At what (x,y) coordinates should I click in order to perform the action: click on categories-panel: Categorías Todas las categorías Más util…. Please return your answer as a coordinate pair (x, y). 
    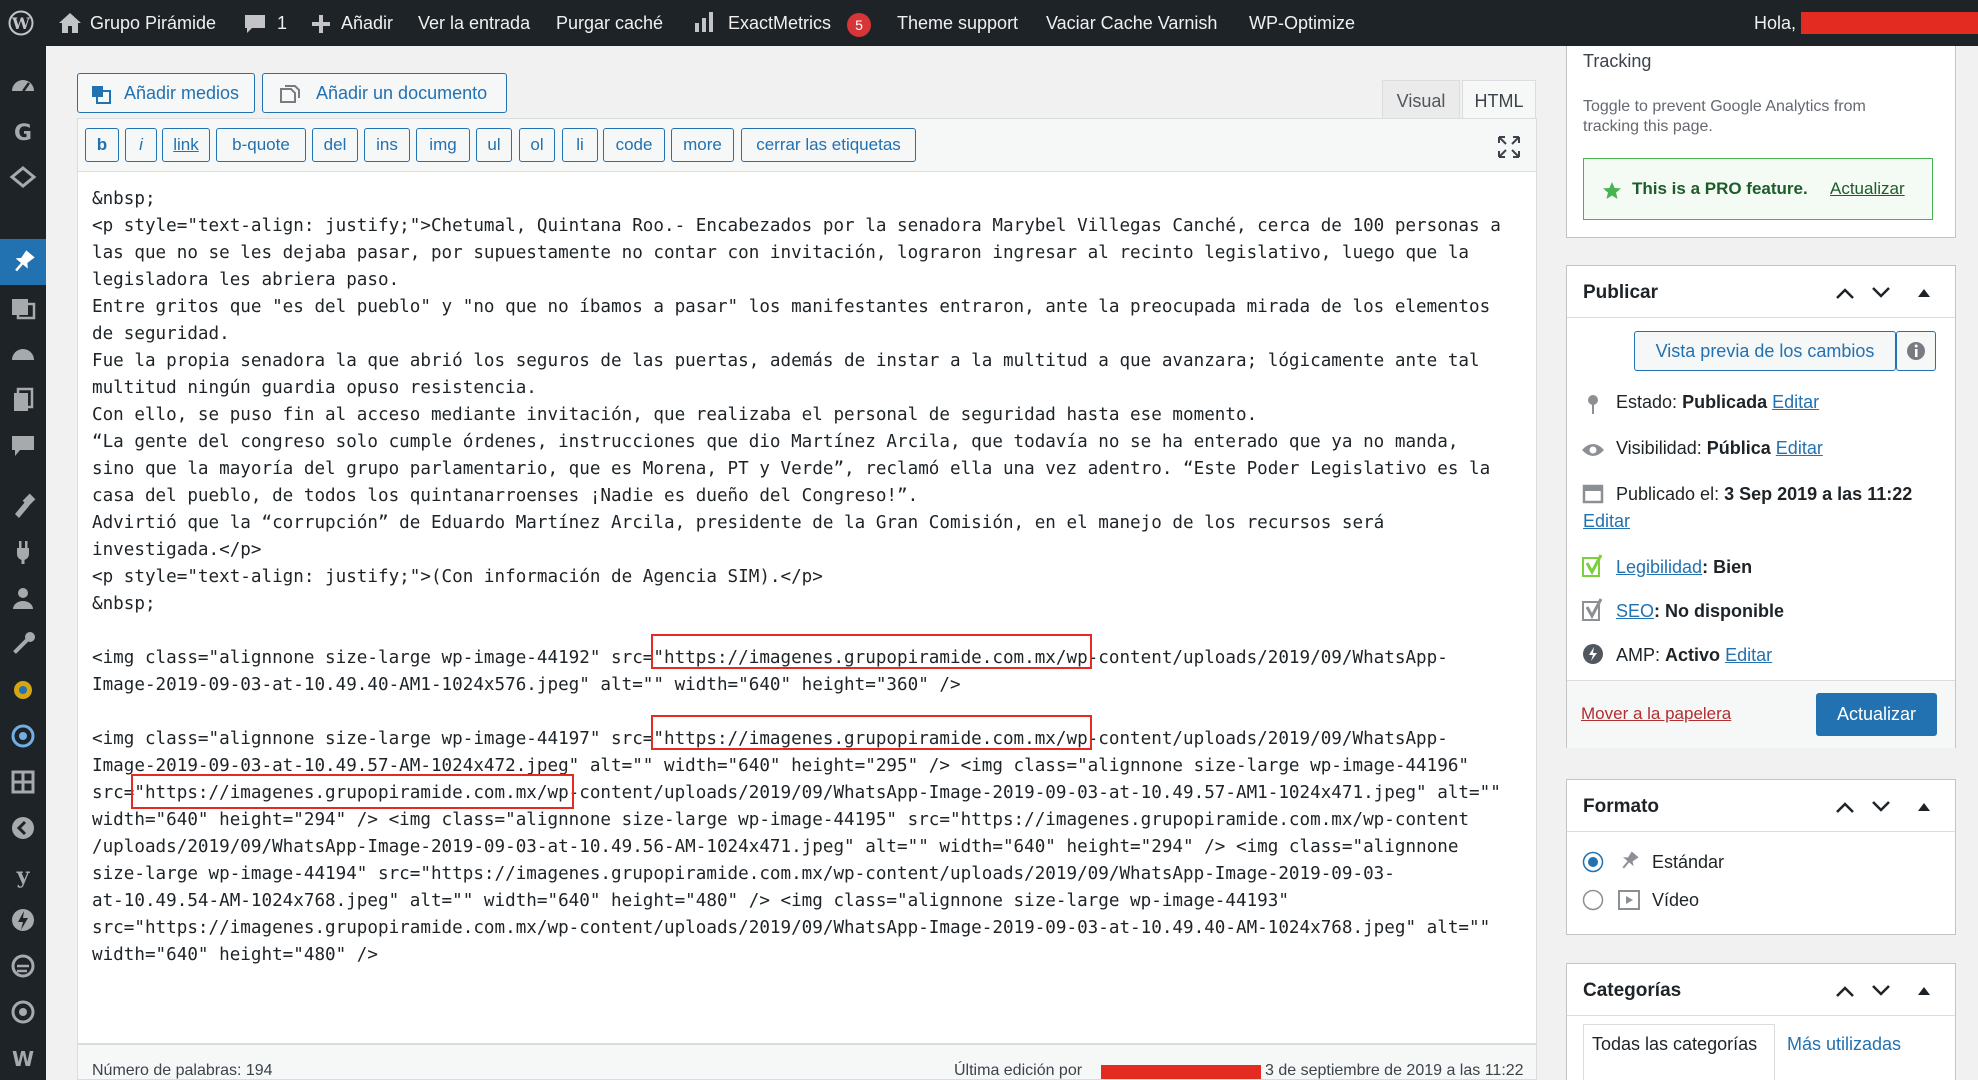
    Looking at the image, I should click on (1761, 1021).